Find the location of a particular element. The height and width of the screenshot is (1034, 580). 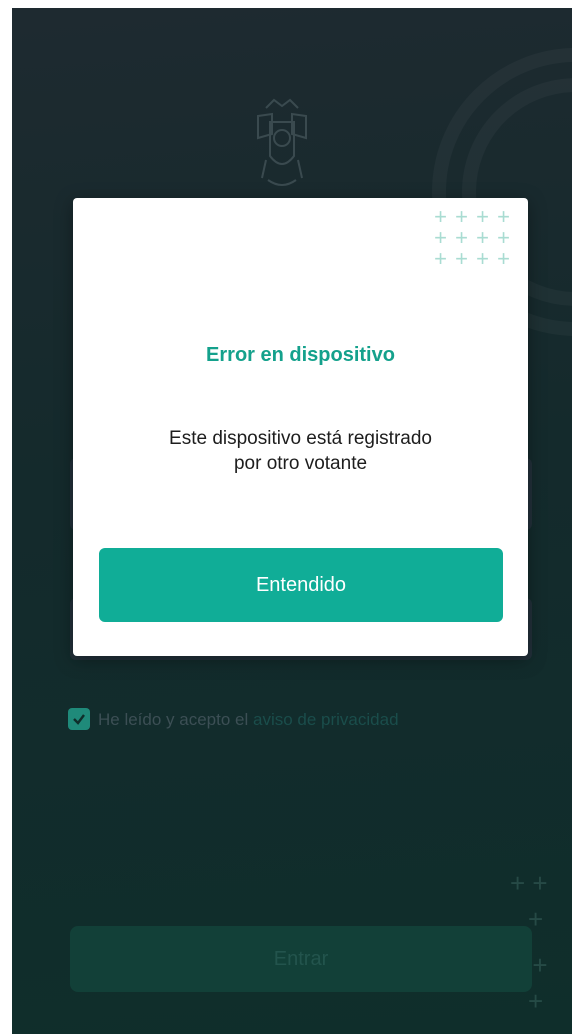

submit-button: Entrar is located at coordinates (301, 959).